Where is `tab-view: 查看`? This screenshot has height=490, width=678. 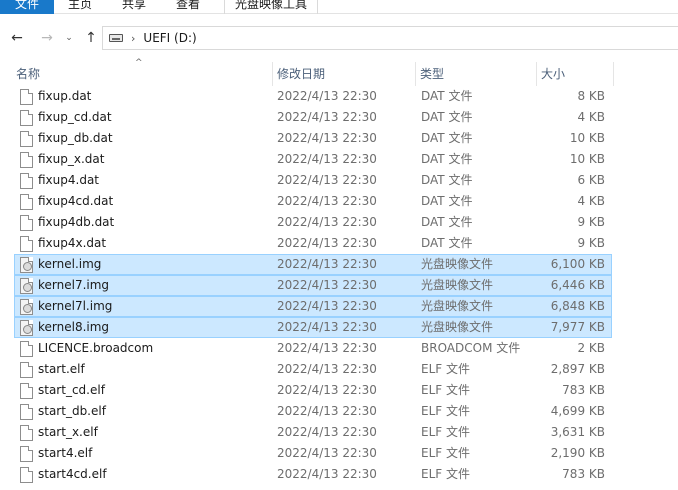 tab-view: 查看 is located at coordinates (188, 7).